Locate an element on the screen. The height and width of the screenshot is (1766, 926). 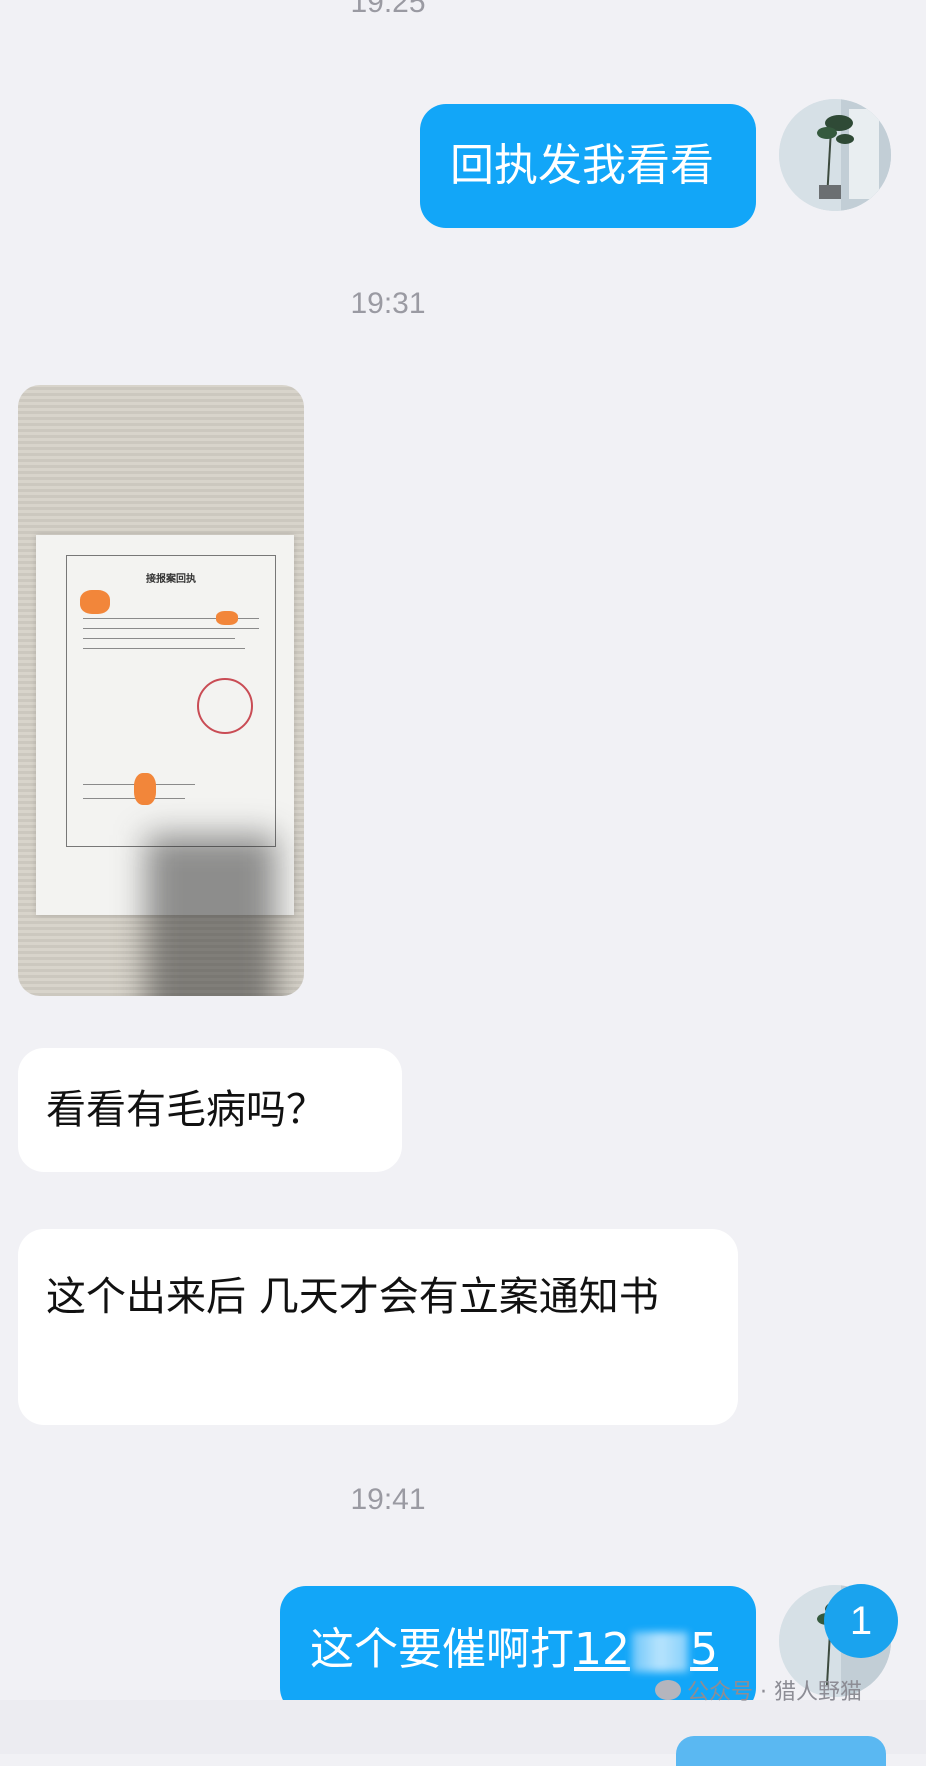
message-text: 这个要催啊打 is located at coordinates (442, 1649).